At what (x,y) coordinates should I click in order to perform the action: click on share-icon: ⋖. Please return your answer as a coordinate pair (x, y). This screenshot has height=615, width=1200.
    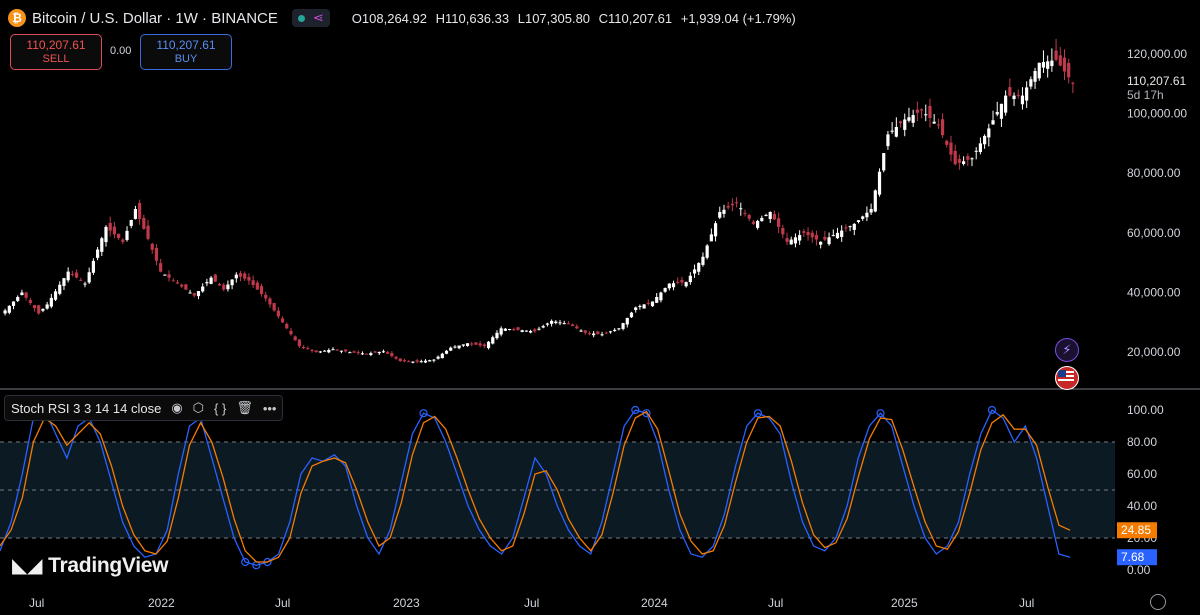
    Looking at the image, I should click on (318, 18).